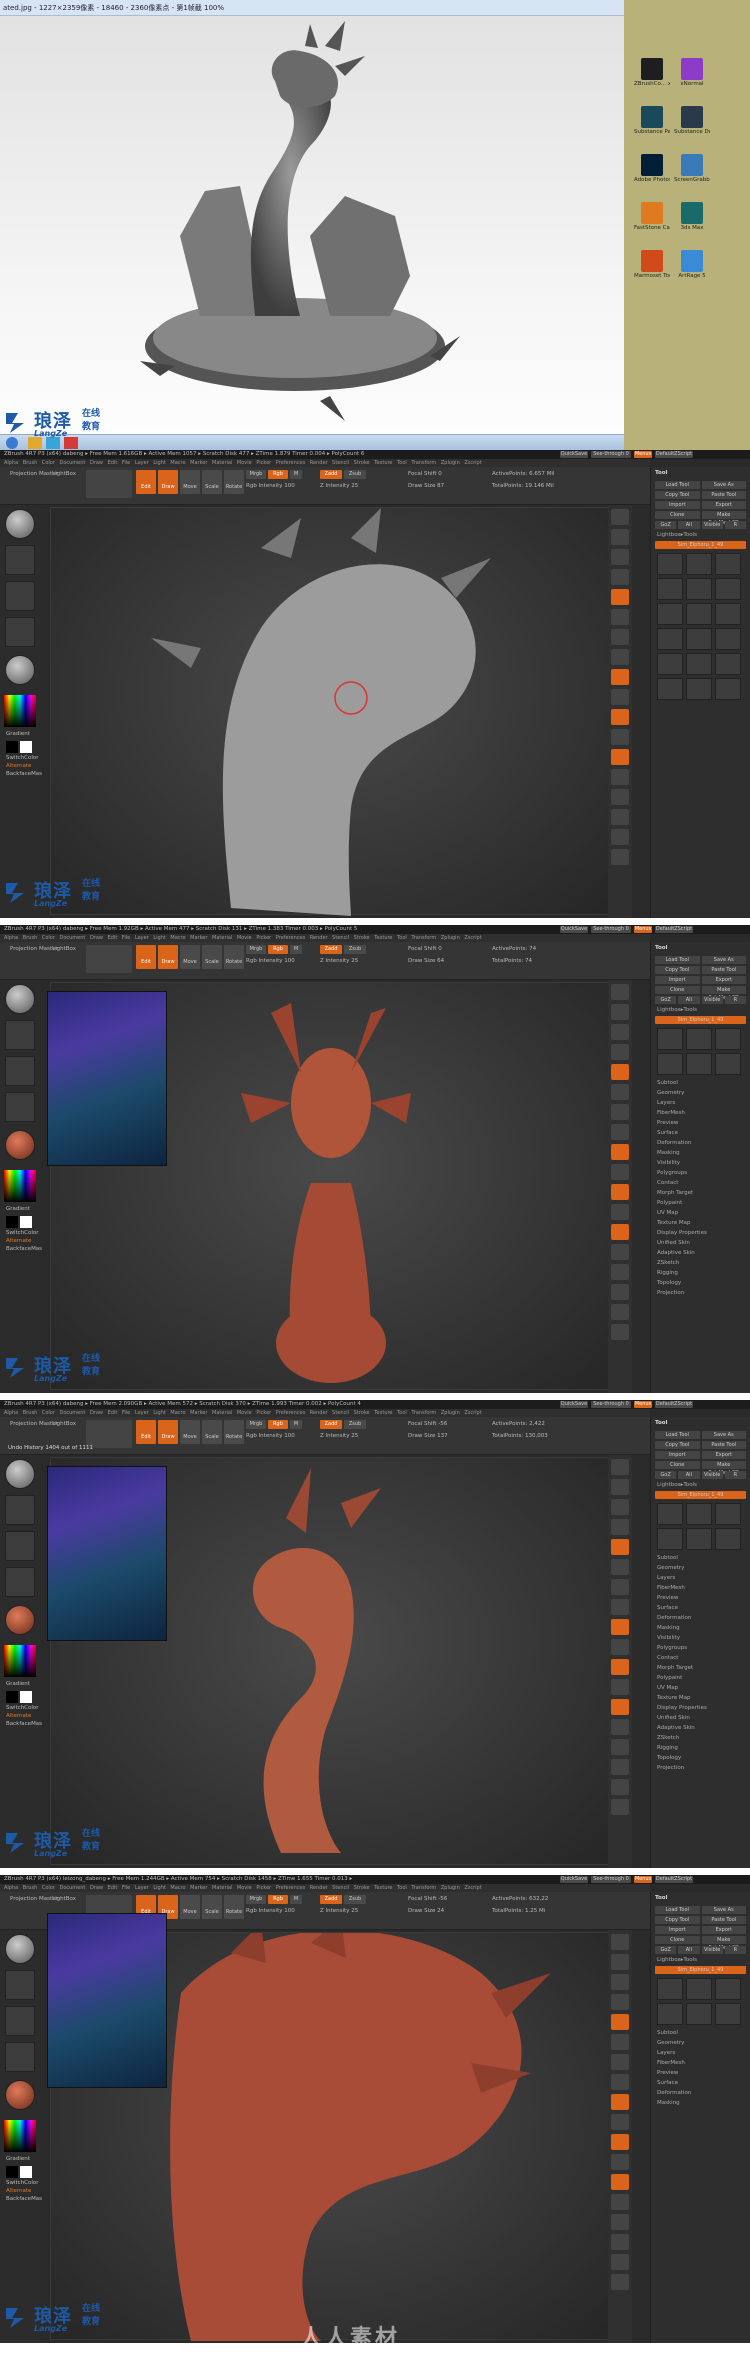 The height and width of the screenshot is (2359, 750). Describe the element at coordinates (64, 949) in the screenshot. I see `lightbox-button: LightBox` at that location.